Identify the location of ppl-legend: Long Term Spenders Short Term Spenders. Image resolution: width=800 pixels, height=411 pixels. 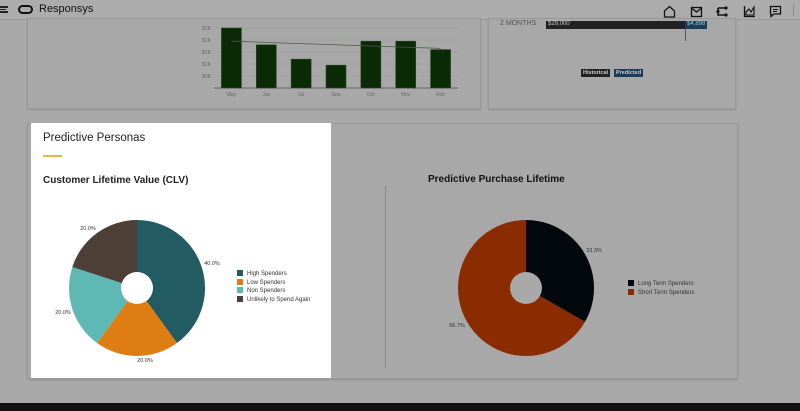
(661, 288).